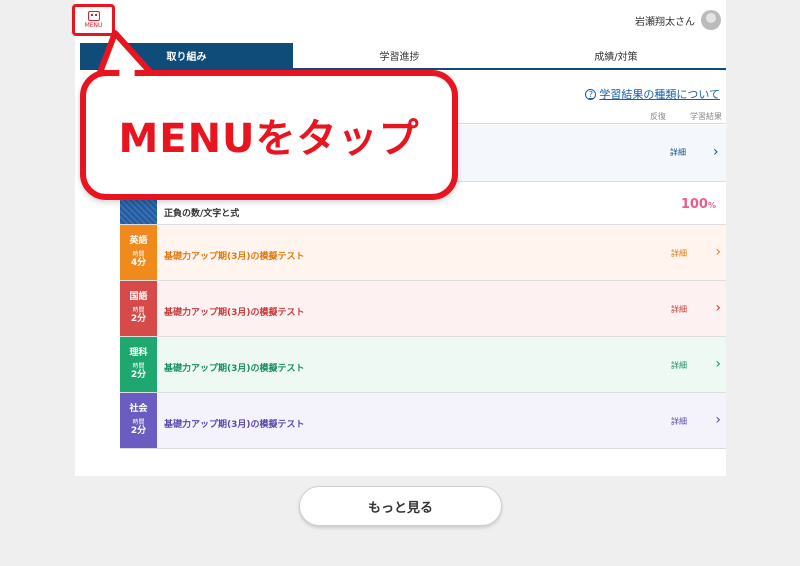  Describe the element at coordinates (269, 139) in the screenshot. I see `callout-text: MENUをタップ` at that location.